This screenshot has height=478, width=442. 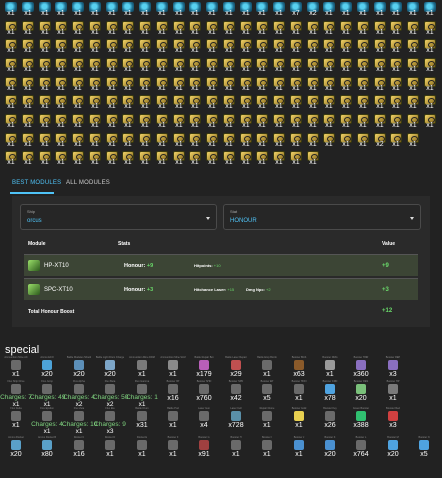 I want to click on special-item: Rocket D x1, so click(x=110, y=449).